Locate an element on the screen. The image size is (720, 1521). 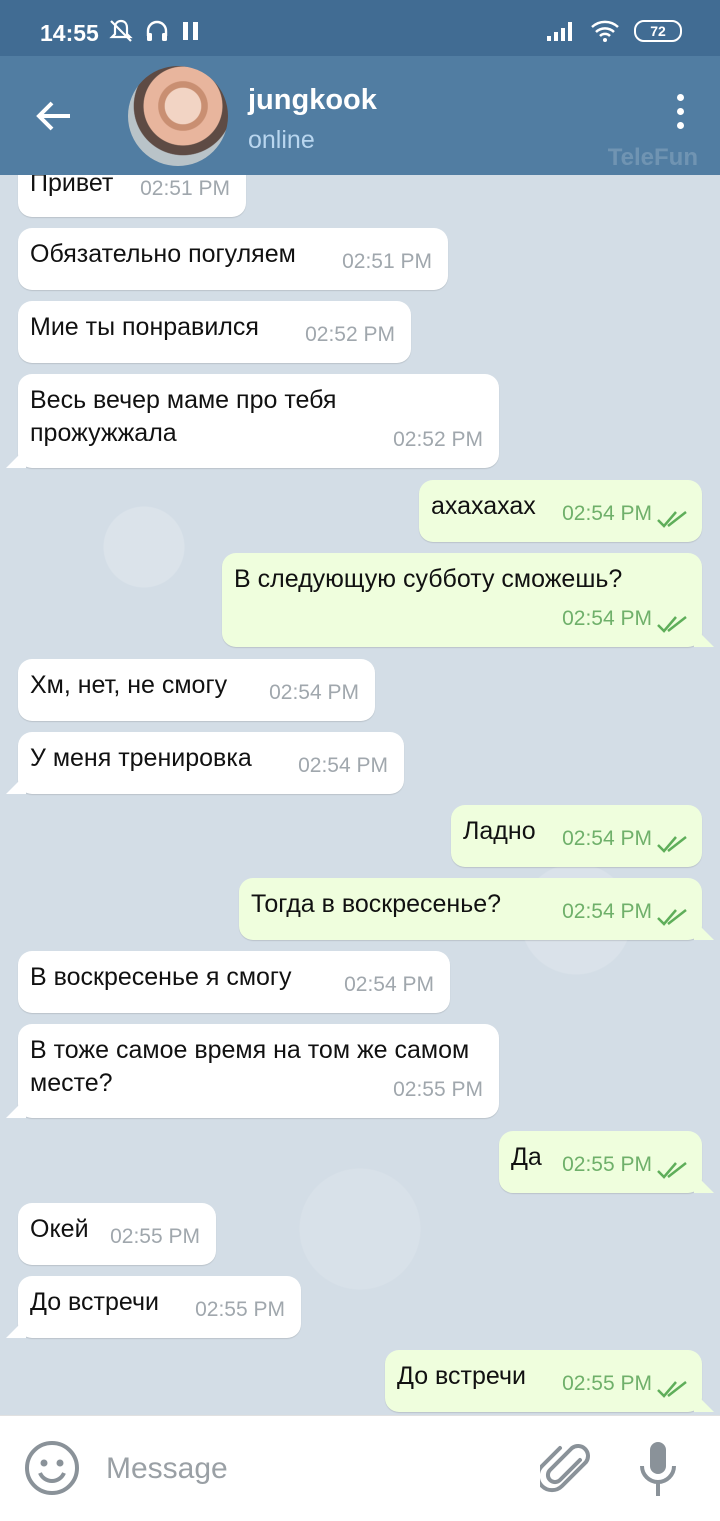
status-time: 14:55 is located at coordinates (69, 33).